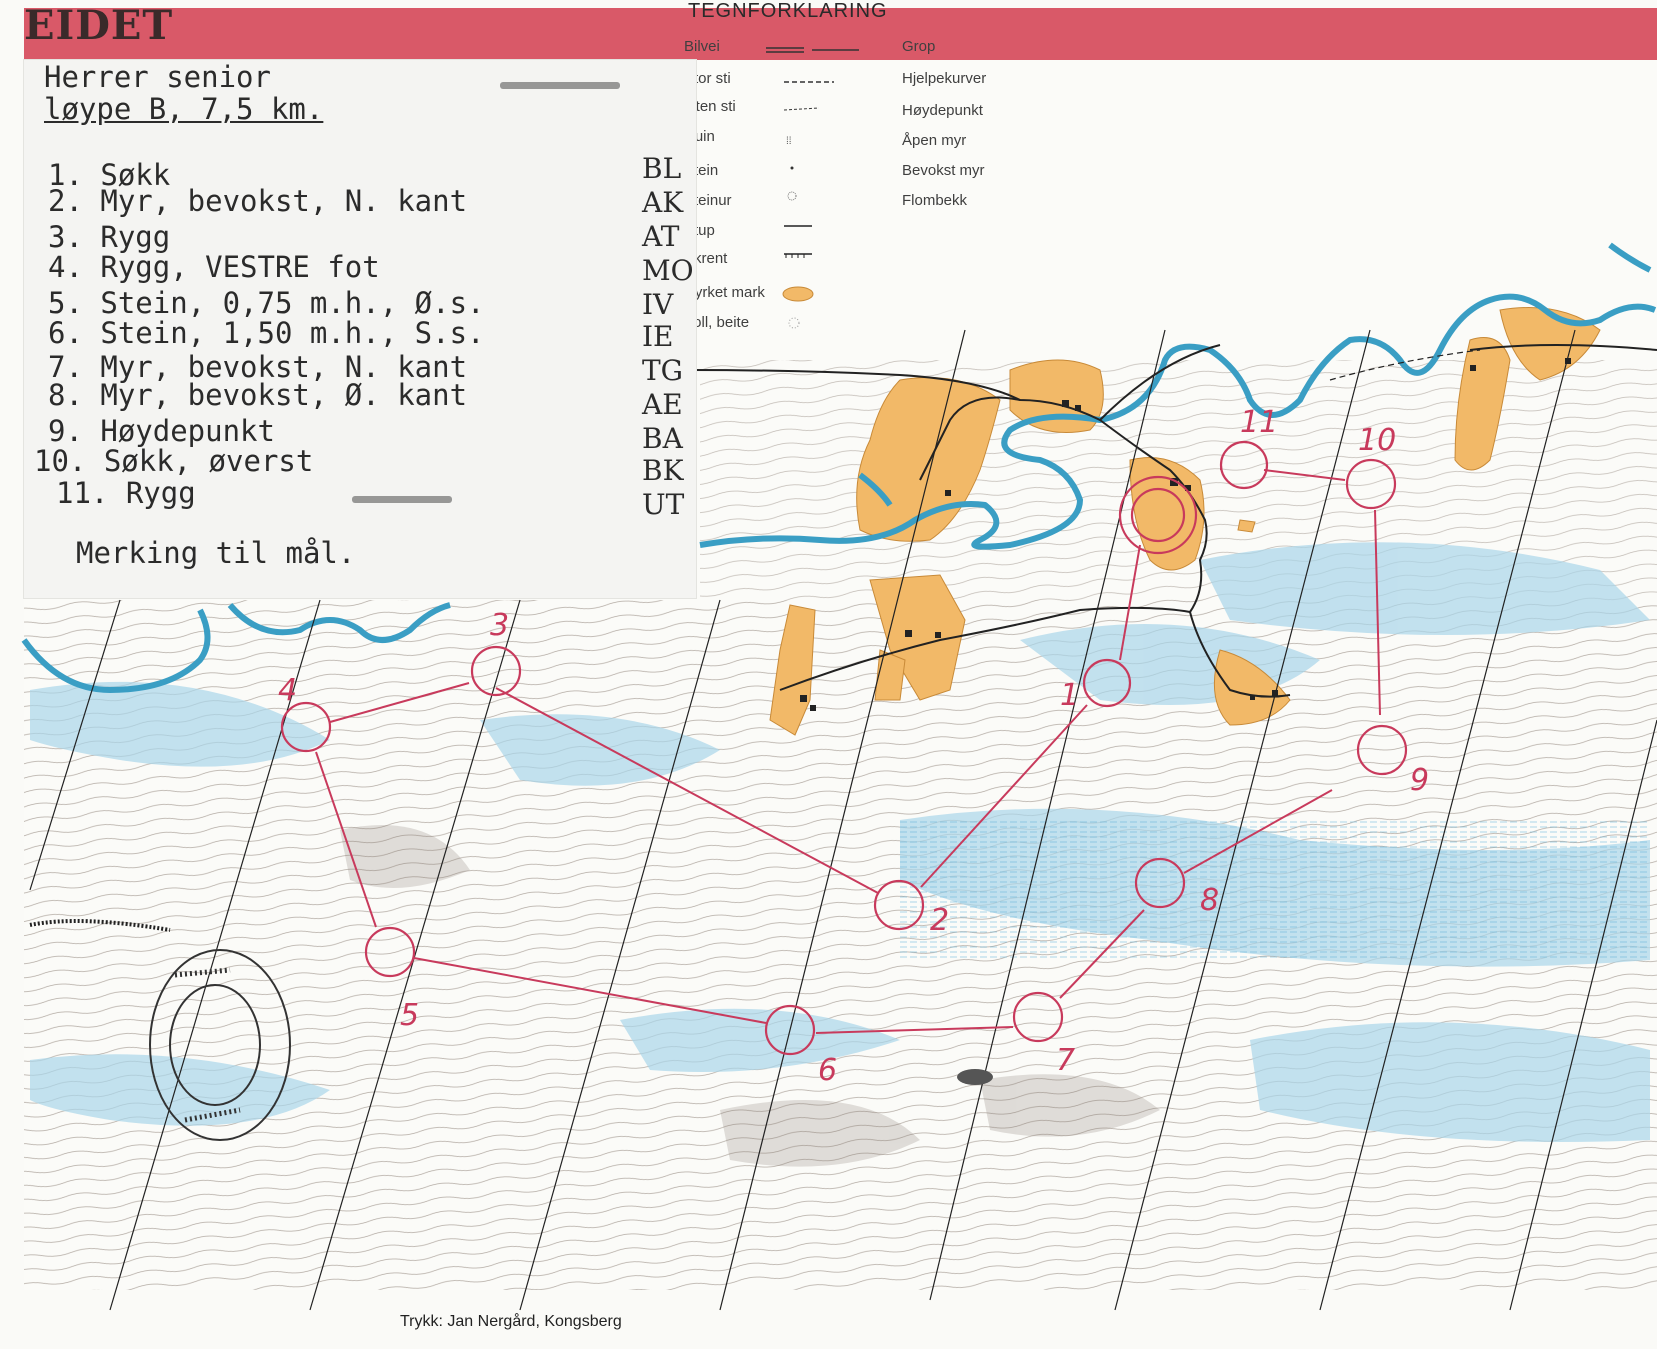 The image size is (1657, 1349). I want to click on legend-item-flombekk: Flombekk, so click(935, 200).